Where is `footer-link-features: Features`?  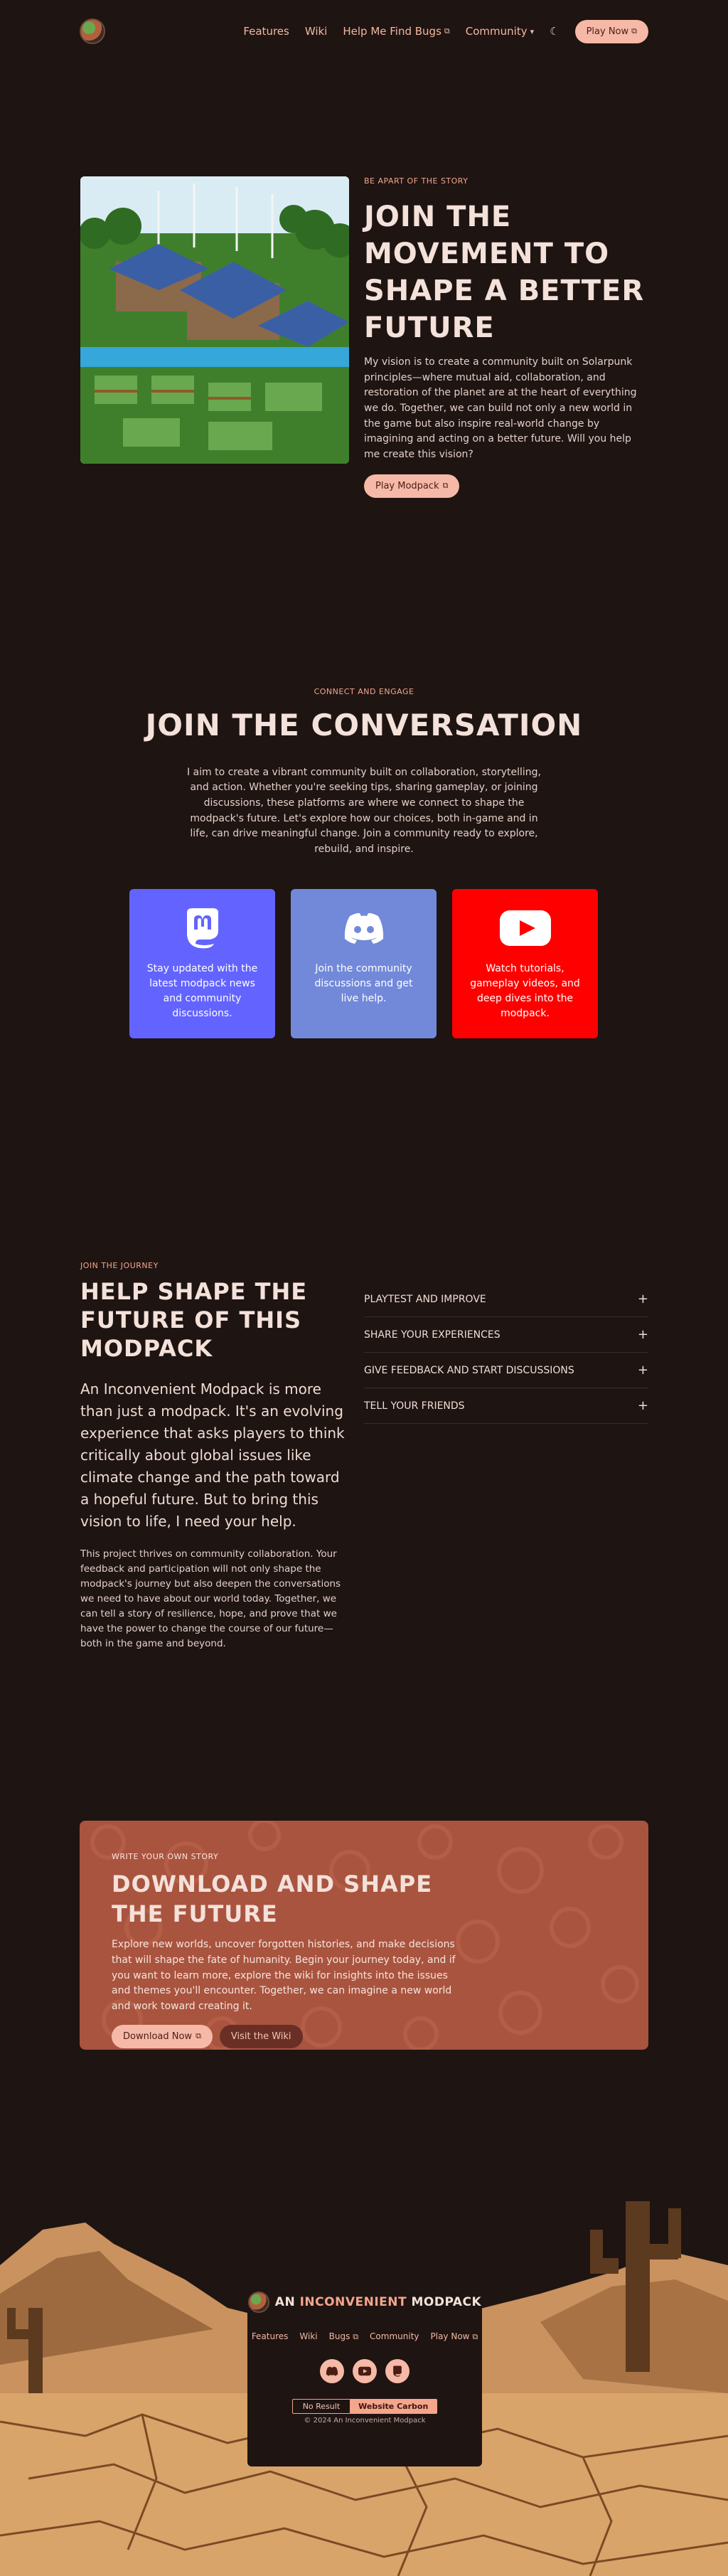
footer-link-features: Features is located at coordinates (270, 2336).